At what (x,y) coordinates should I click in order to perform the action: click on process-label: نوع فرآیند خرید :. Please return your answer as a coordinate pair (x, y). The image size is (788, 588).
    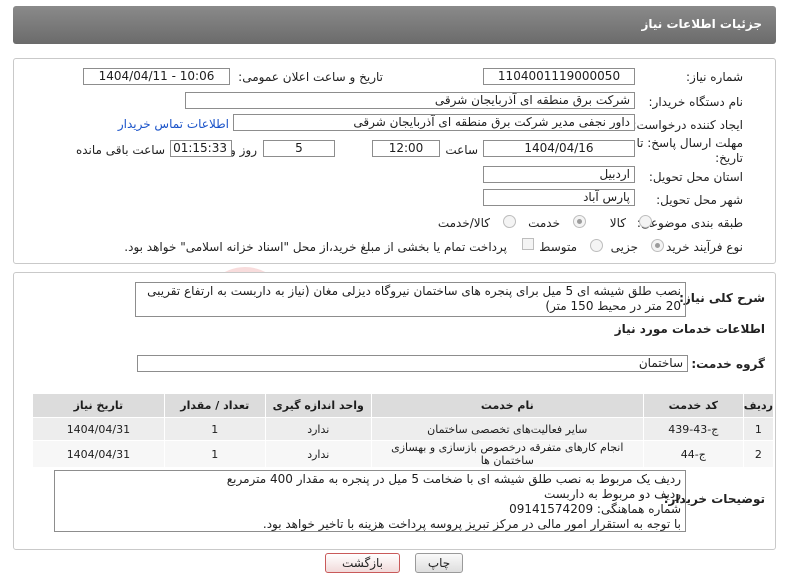
    Looking at the image, I should click on (700, 247).